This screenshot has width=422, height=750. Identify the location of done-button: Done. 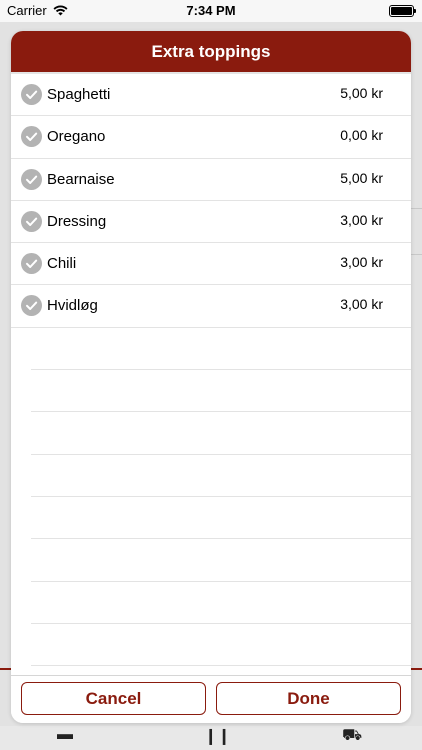
(308, 698).